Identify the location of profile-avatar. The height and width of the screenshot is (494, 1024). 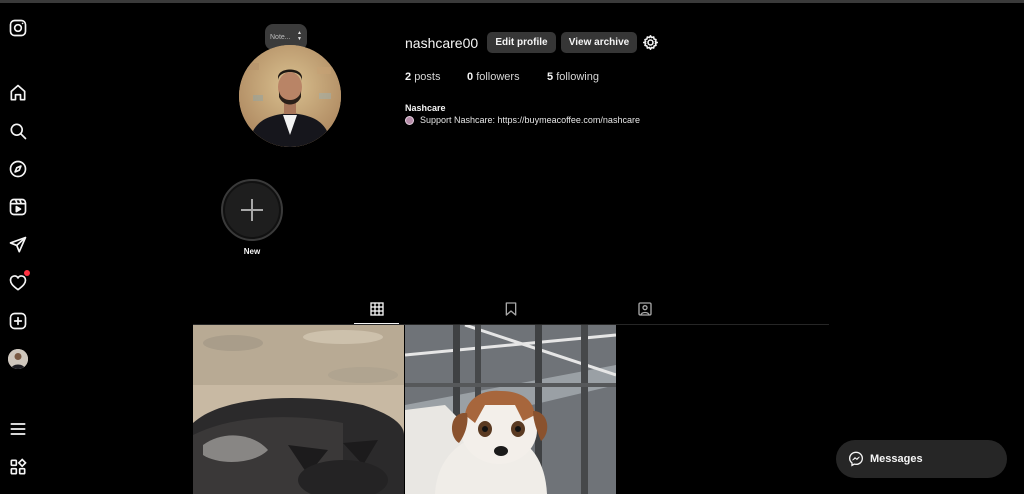
(18, 359).